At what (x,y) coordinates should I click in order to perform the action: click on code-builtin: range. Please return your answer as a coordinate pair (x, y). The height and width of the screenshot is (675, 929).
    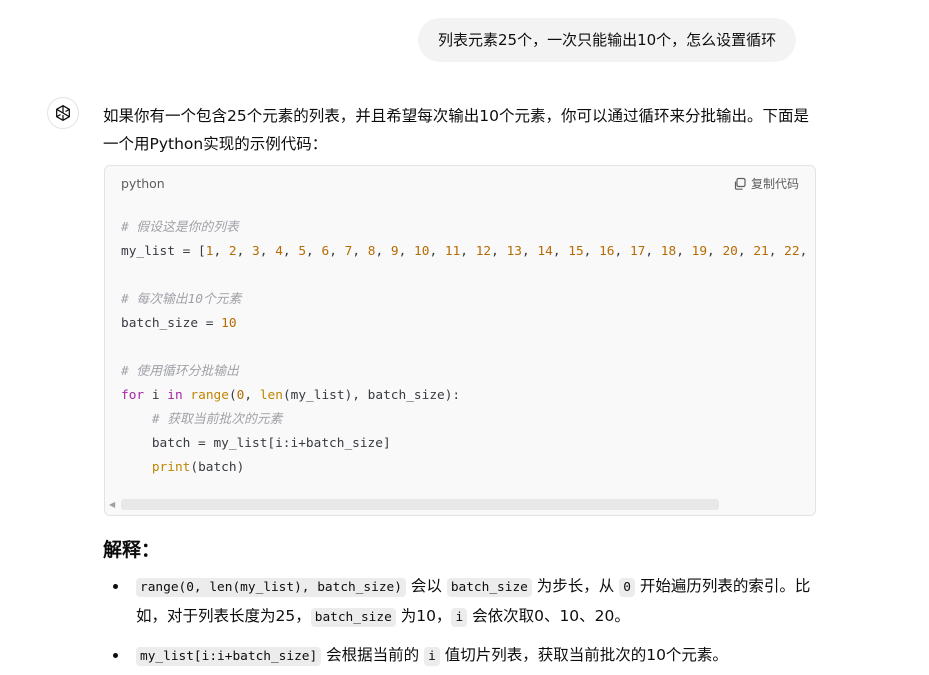
    Looking at the image, I should click on (209, 395).